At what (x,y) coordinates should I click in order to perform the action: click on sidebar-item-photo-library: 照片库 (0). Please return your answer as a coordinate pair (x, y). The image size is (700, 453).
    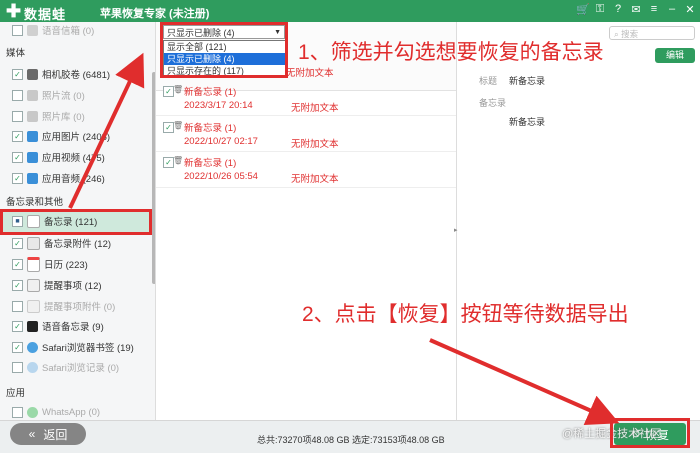
    Looking at the image, I should click on (48, 116).